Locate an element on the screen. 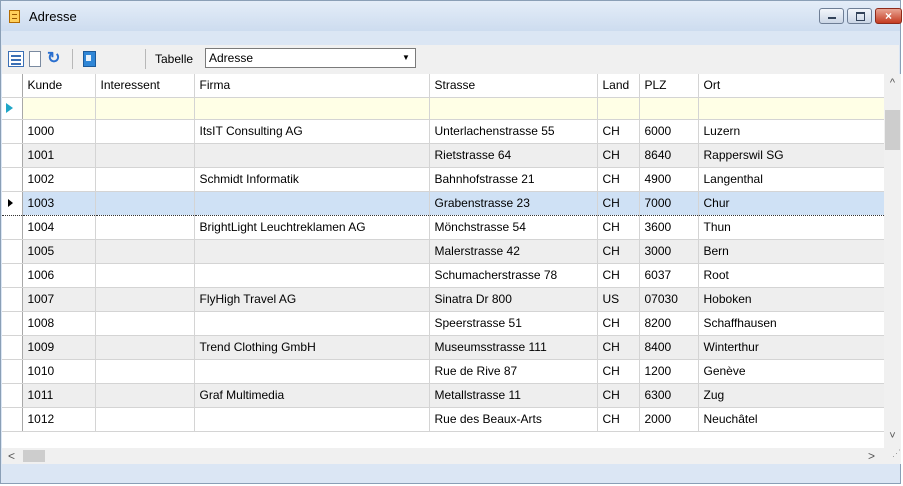 Image resolution: width=903 pixels, height=486 pixels. table-cell: 1005 is located at coordinates (59, 251).